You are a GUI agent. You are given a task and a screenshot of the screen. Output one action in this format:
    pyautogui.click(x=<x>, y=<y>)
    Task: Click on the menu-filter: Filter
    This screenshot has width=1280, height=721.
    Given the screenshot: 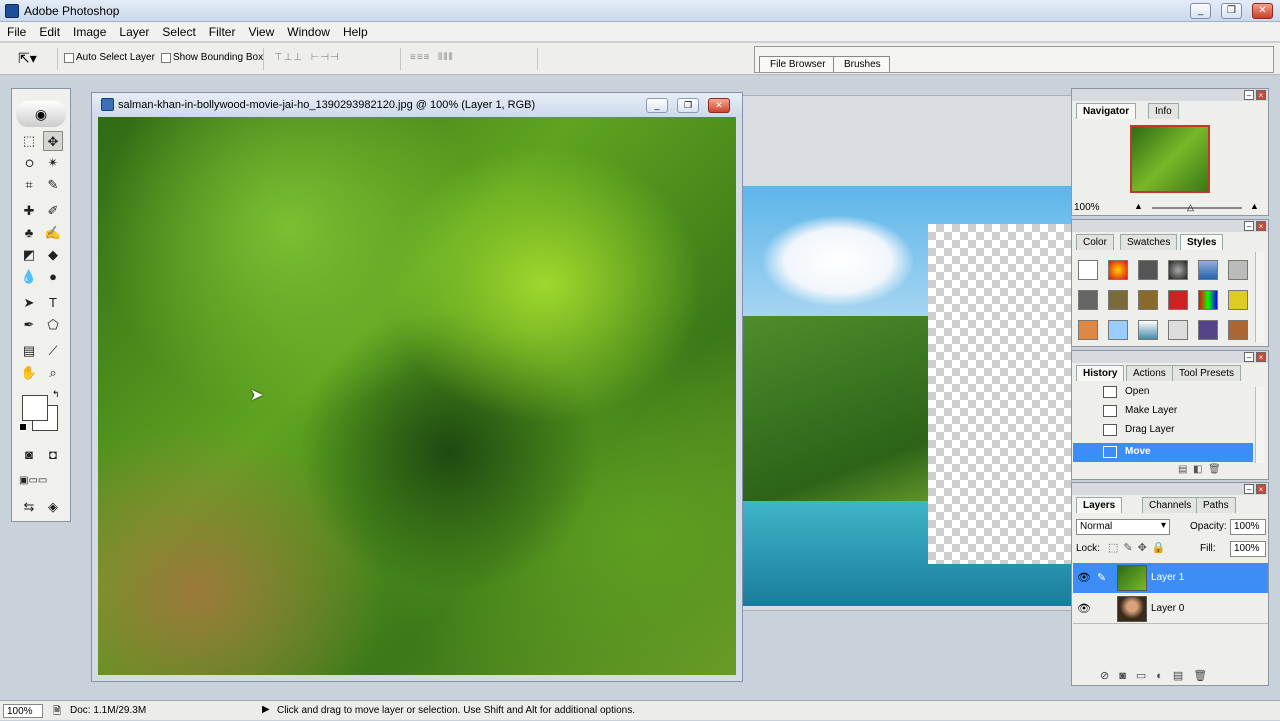 What is the action you would take?
    pyautogui.click(x=222, y=30)
    